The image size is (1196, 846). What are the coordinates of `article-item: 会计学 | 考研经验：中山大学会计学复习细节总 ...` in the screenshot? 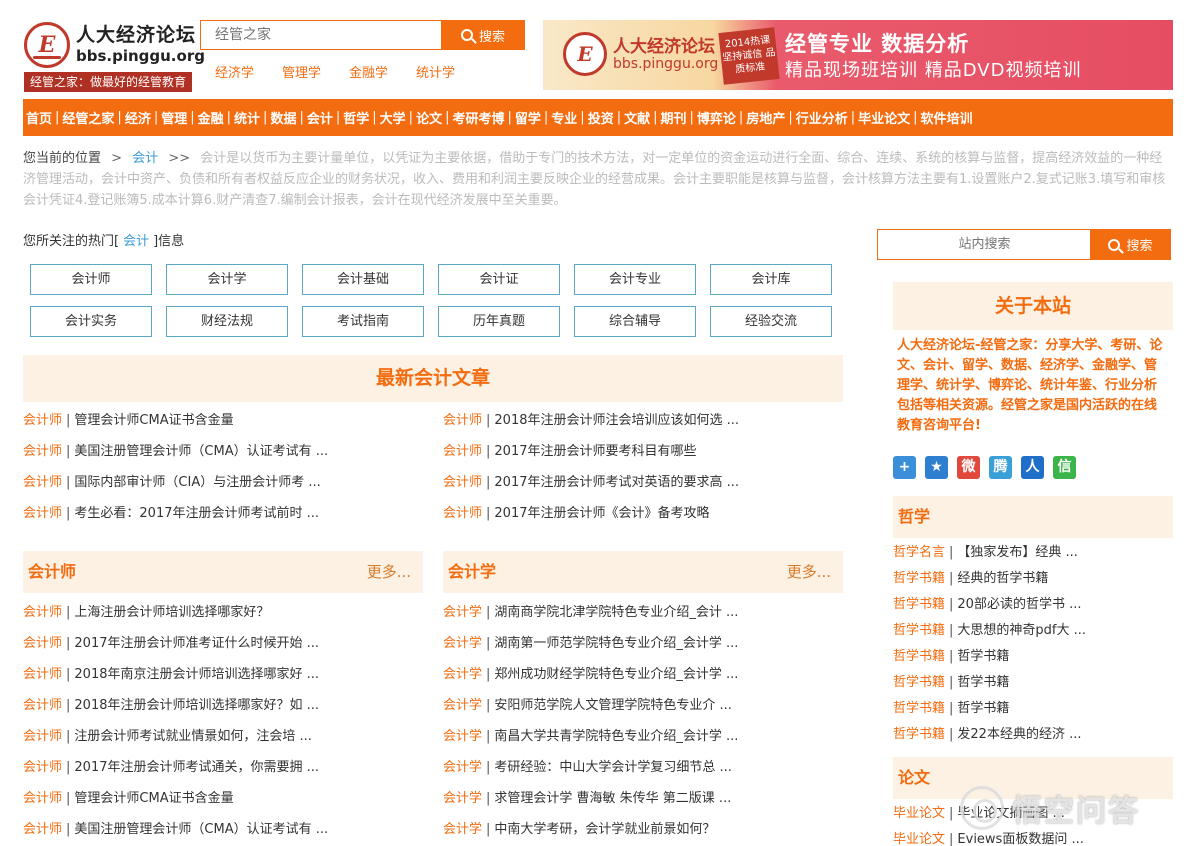 It's located at (643, 767).